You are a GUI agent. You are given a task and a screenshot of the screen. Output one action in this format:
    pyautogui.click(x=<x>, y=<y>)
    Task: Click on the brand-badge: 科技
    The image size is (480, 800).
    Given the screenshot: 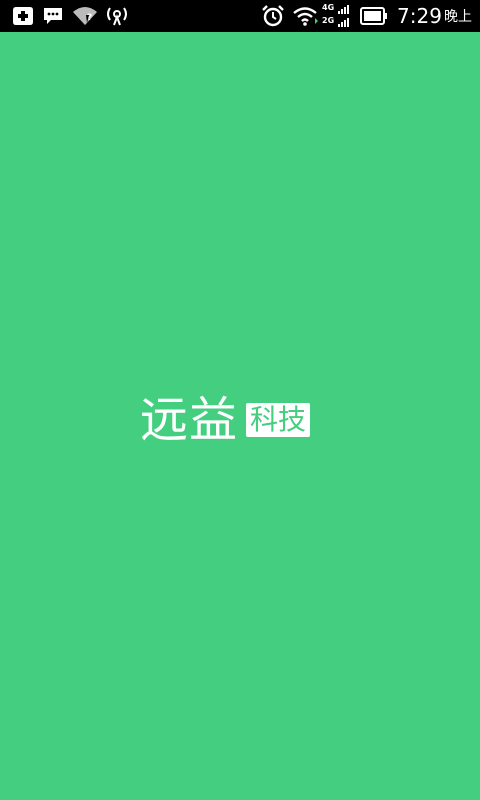 What is the action you would take?
    pyautogui.click(x=278, y=420)
    